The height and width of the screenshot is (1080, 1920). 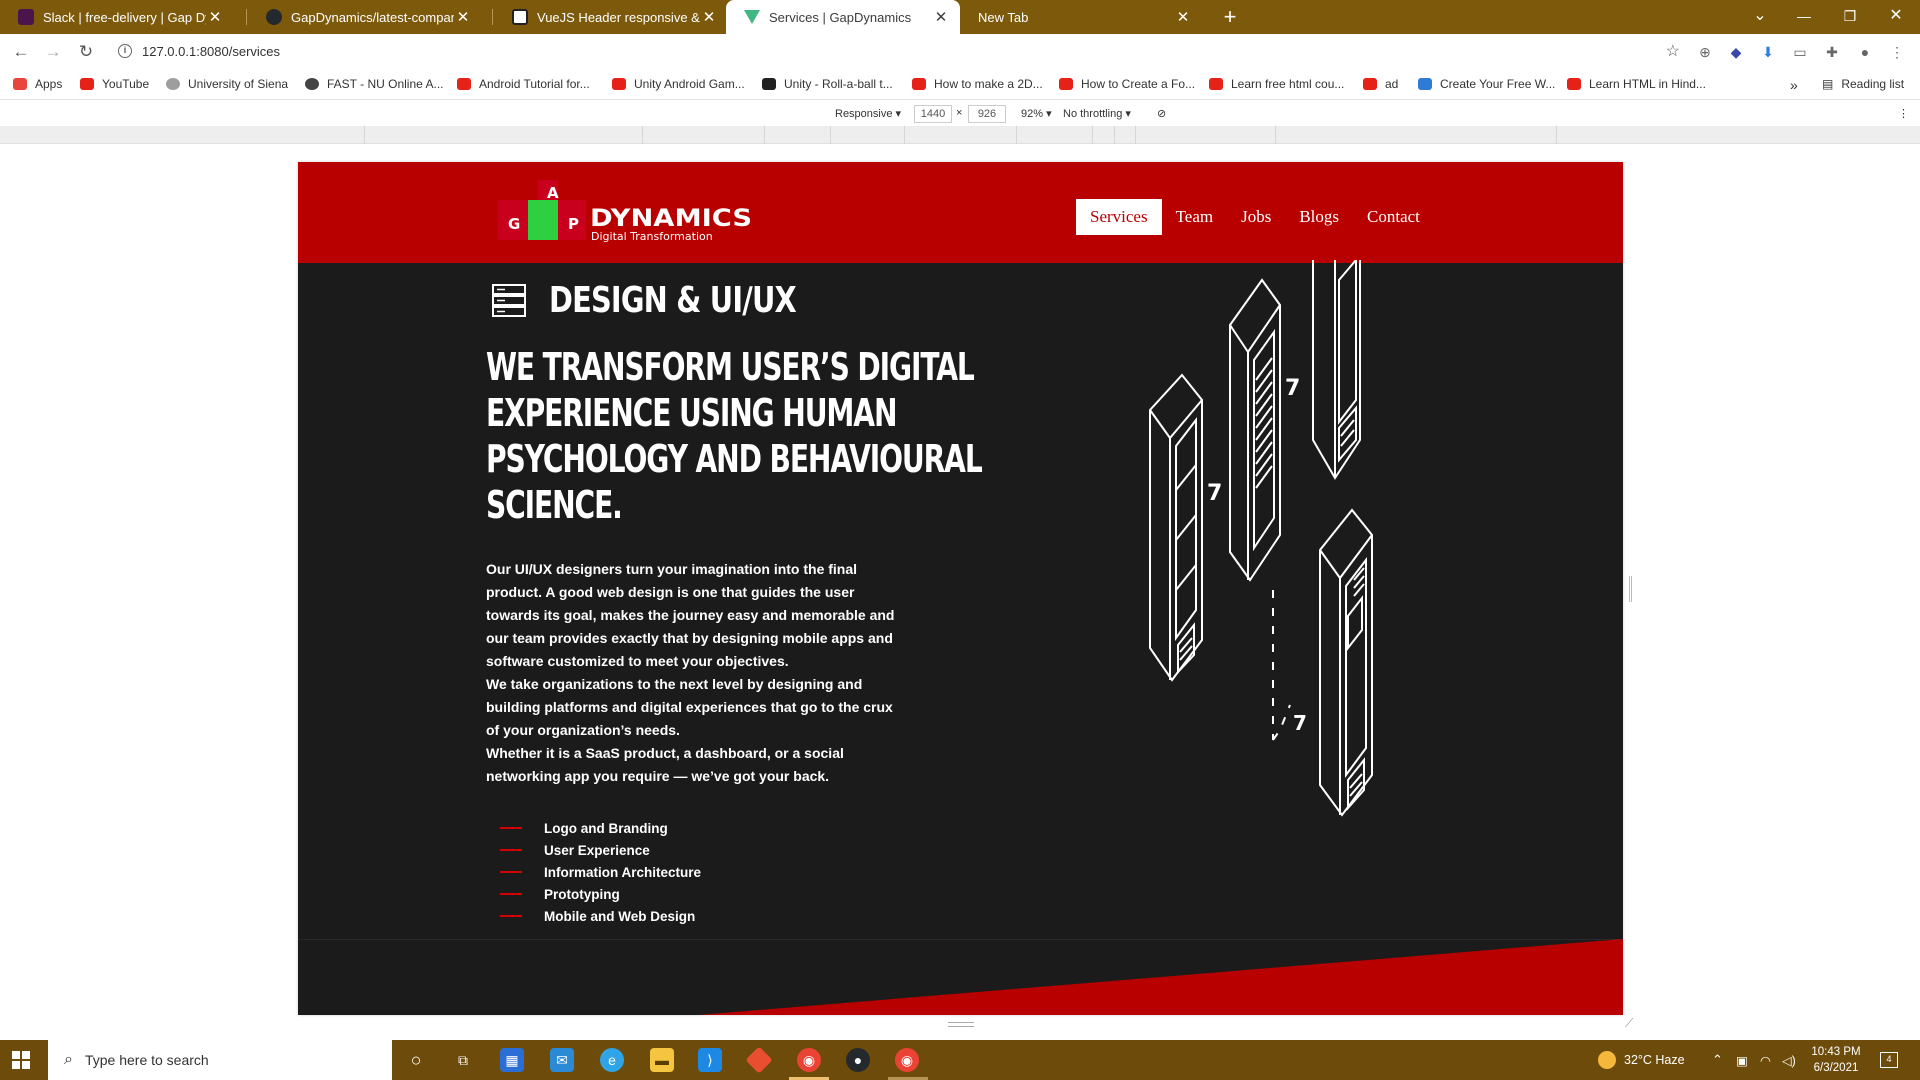 What do you see at coordinates (227, 84) in the screenshot?
I see `bookmark-university-siena: University of Siena` at bounding box center [227, 84].